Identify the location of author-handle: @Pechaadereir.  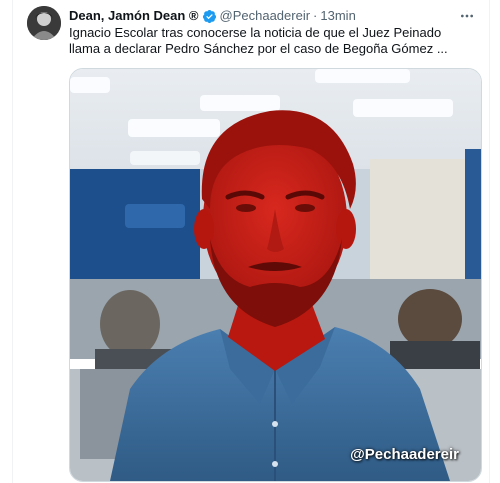
(265, 16).